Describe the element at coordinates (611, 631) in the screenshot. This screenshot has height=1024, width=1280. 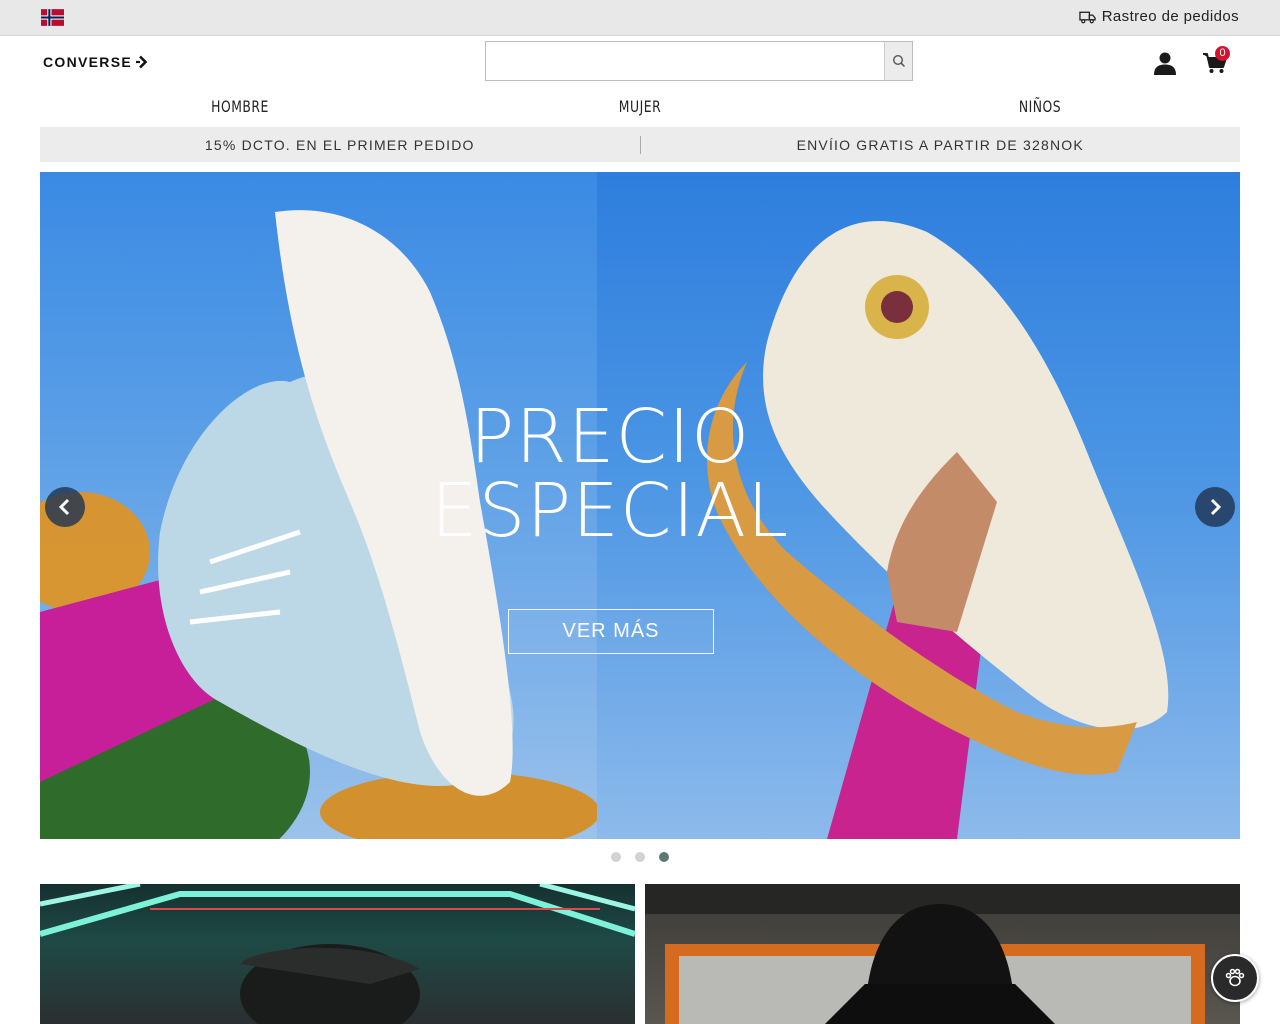
I see `hero-cta-button: VER MÁS` at that location.